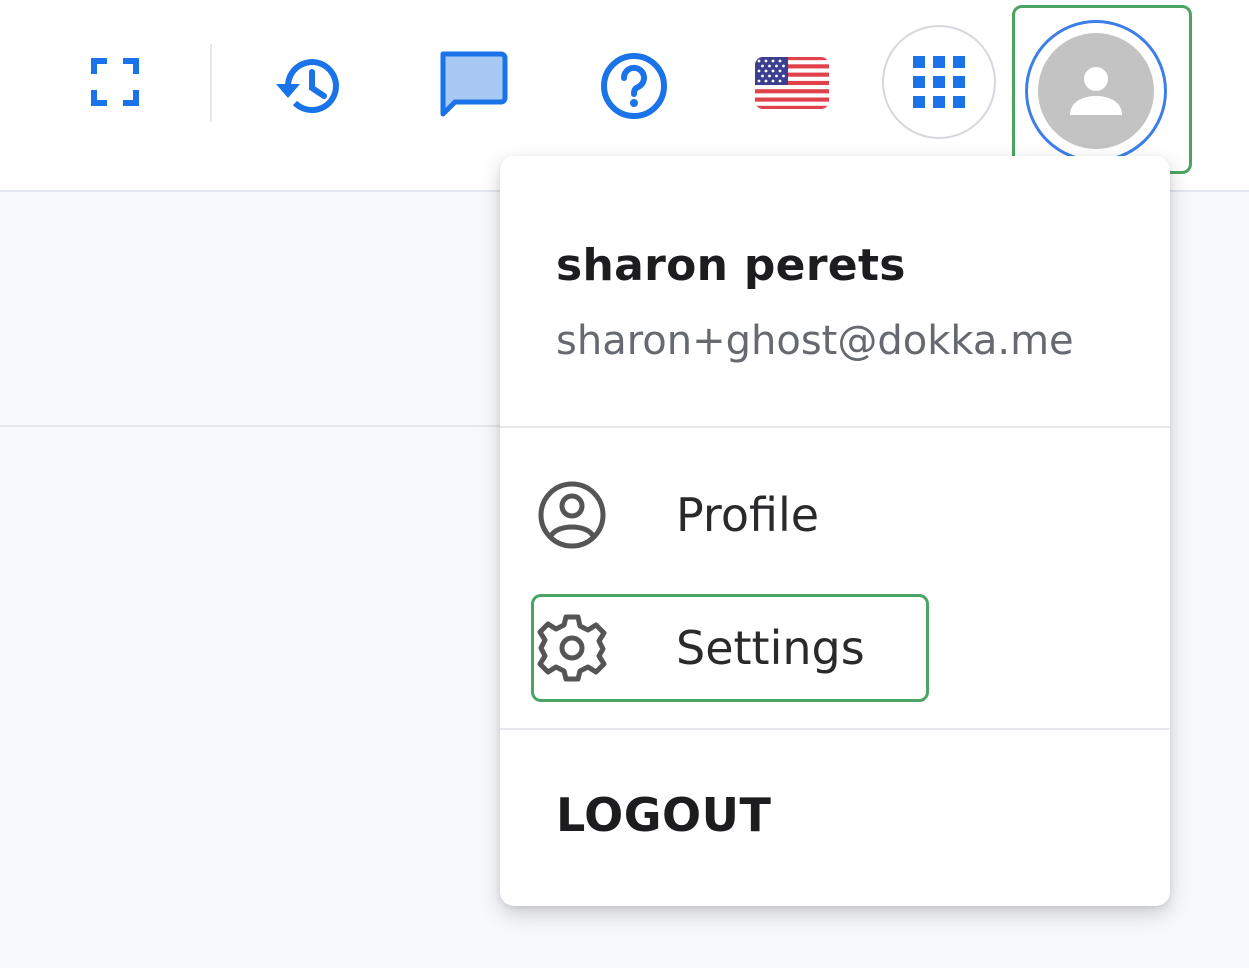 This screenshot has height=968, width=1249. What do you see at coordinates (815, 341) in the screenshot?
I see `user-email: sharon+ghost@dokka.me` at bounding box center [815, 341].